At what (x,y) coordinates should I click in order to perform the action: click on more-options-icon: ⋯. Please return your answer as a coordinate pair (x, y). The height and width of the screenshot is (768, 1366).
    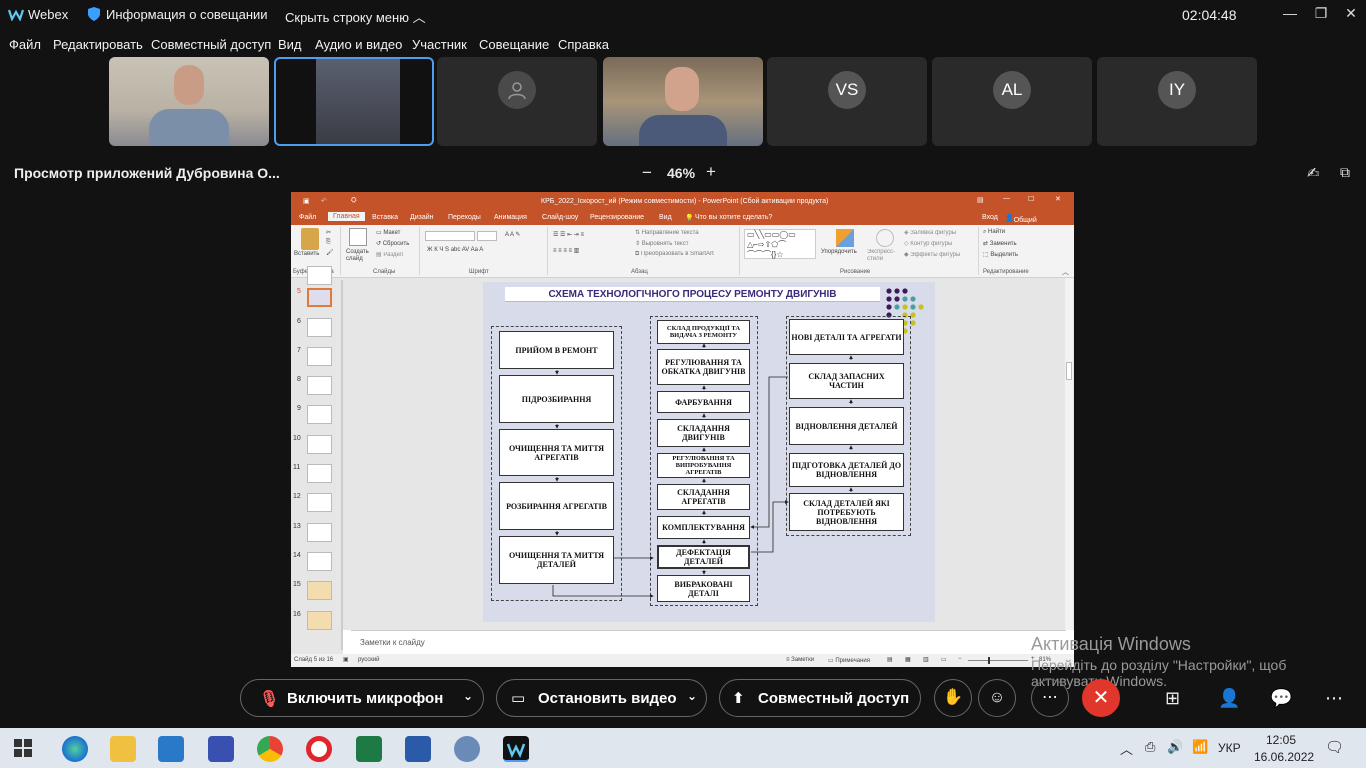
    Looking at the image, I should click on (1050, 698).